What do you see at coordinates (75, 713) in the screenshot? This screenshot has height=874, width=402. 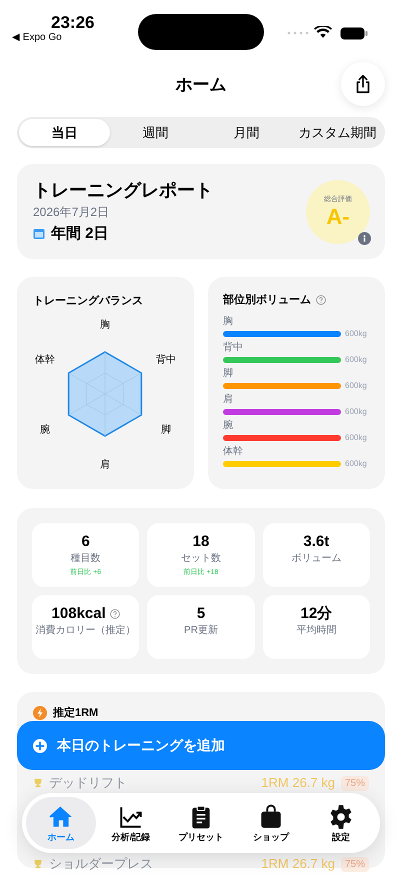 I see `card-title: 推定1RM` at bounding box center [75, 713].